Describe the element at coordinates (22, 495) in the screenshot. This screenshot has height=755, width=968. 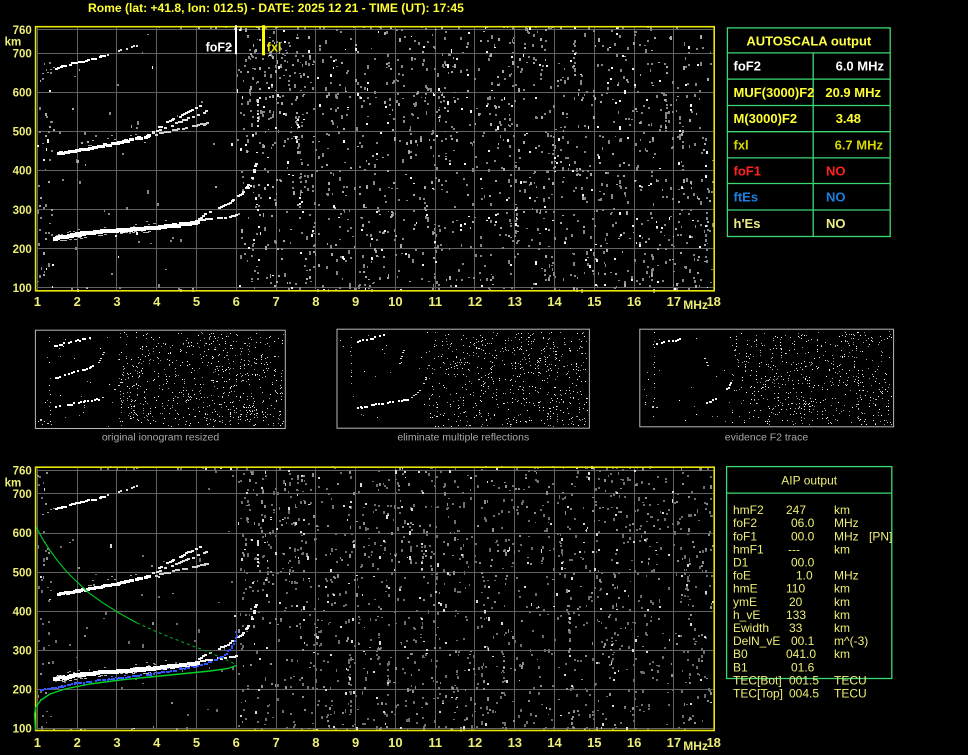
I see `svg-text: 700` at that location.